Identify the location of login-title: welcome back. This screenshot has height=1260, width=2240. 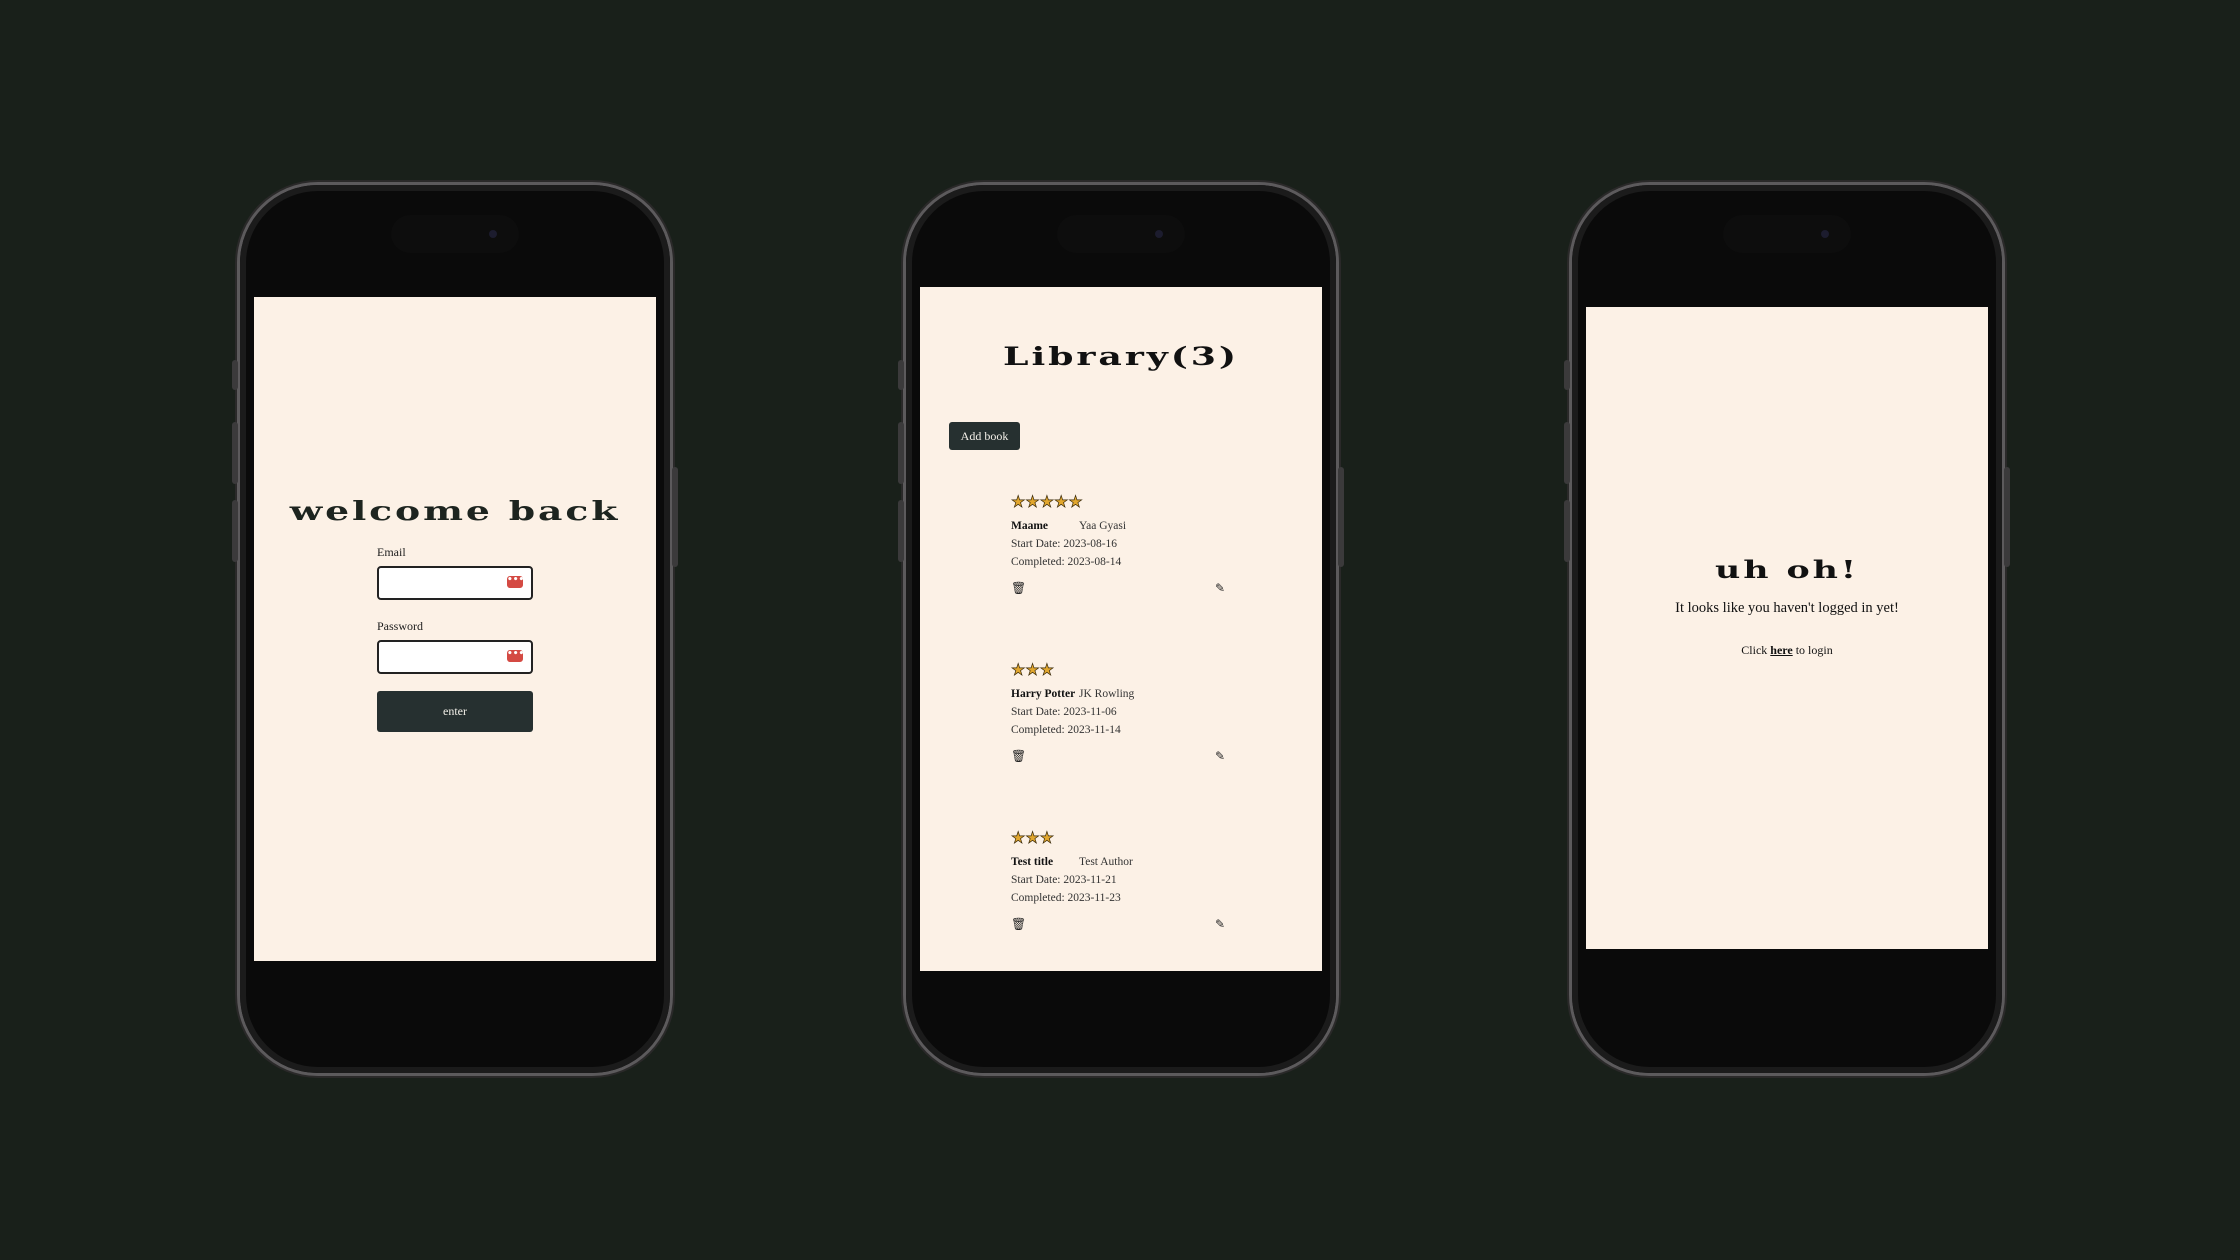
(455, 512).